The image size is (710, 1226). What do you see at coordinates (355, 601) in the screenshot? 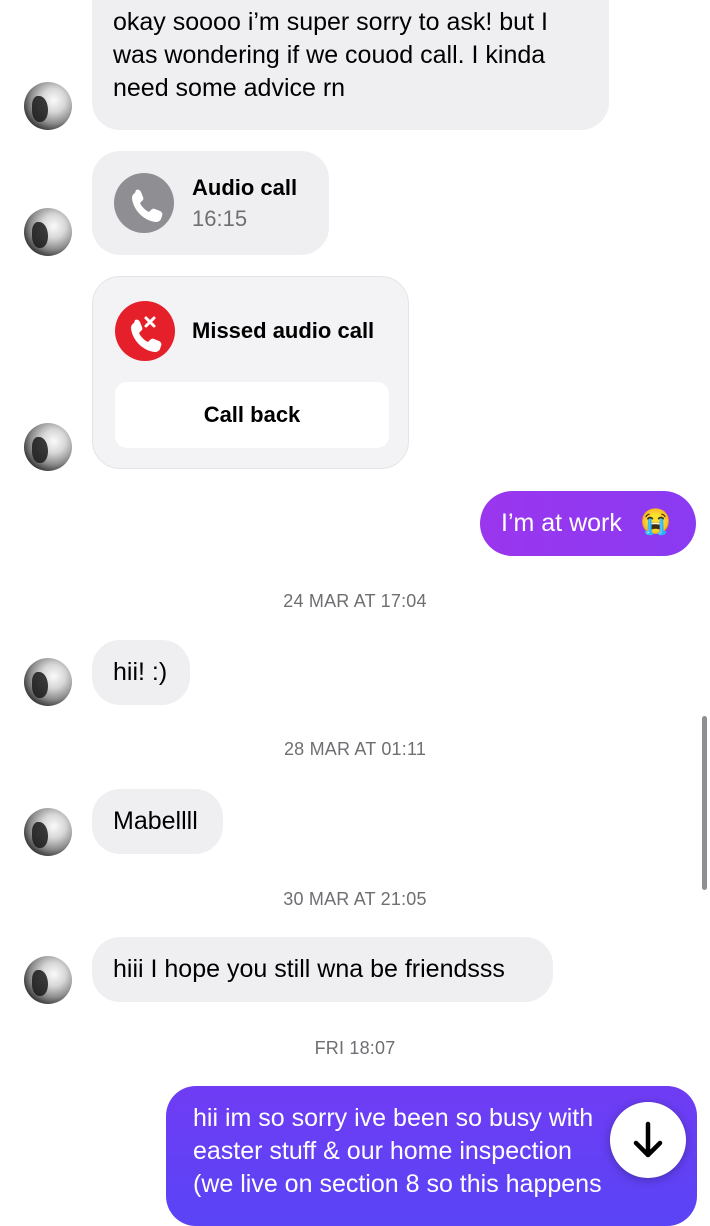
I see `timestamp: 24 MAR AT 17:04` at bounding box center [355, 601].